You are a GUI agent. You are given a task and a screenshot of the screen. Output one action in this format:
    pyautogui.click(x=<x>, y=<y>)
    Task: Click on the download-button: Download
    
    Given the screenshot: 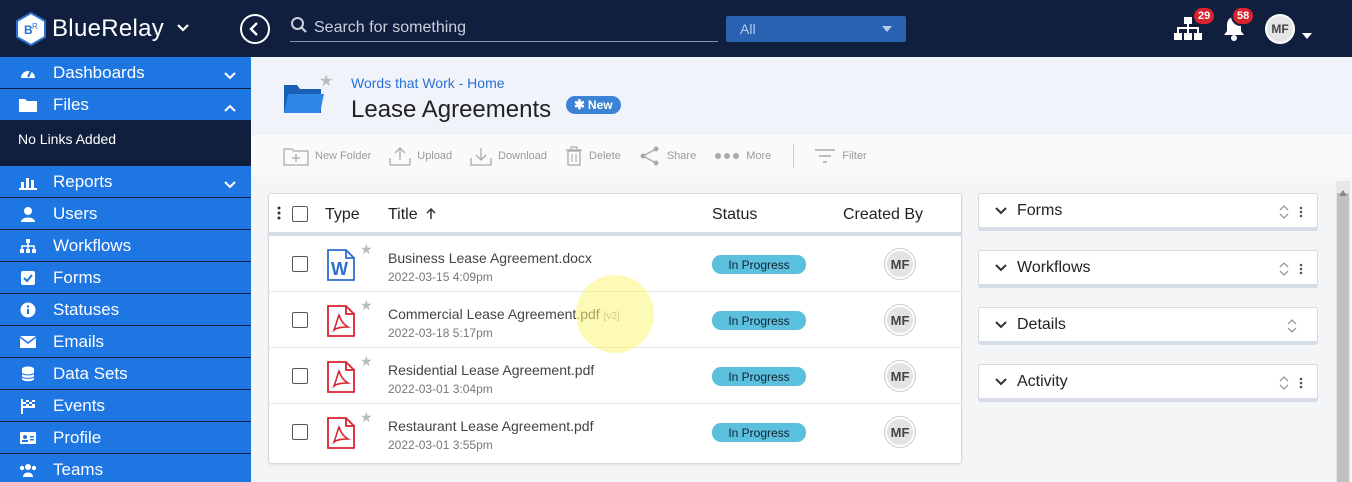 What is the action you would take?
    pyautogui.click(x=508, y=156)
    